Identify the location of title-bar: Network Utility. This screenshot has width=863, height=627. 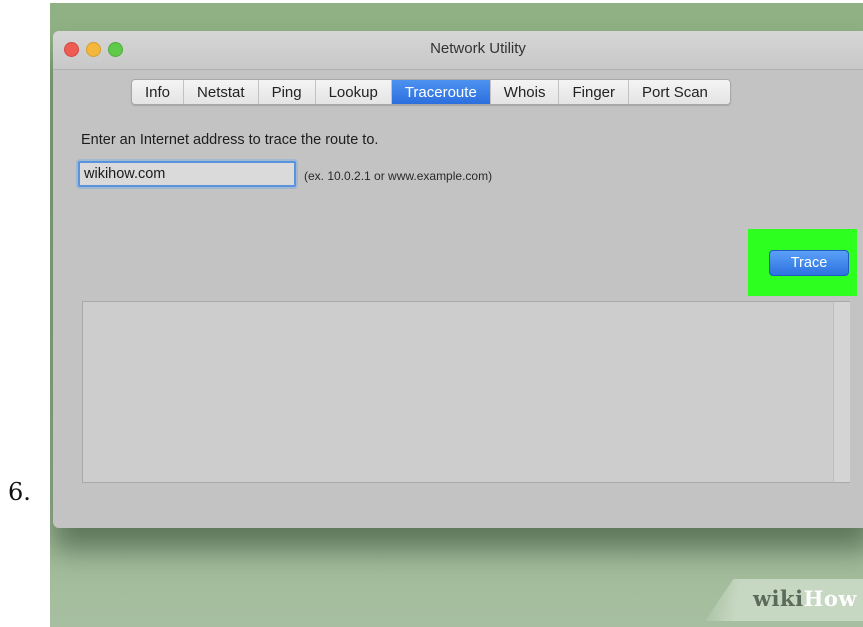
(458, 50).